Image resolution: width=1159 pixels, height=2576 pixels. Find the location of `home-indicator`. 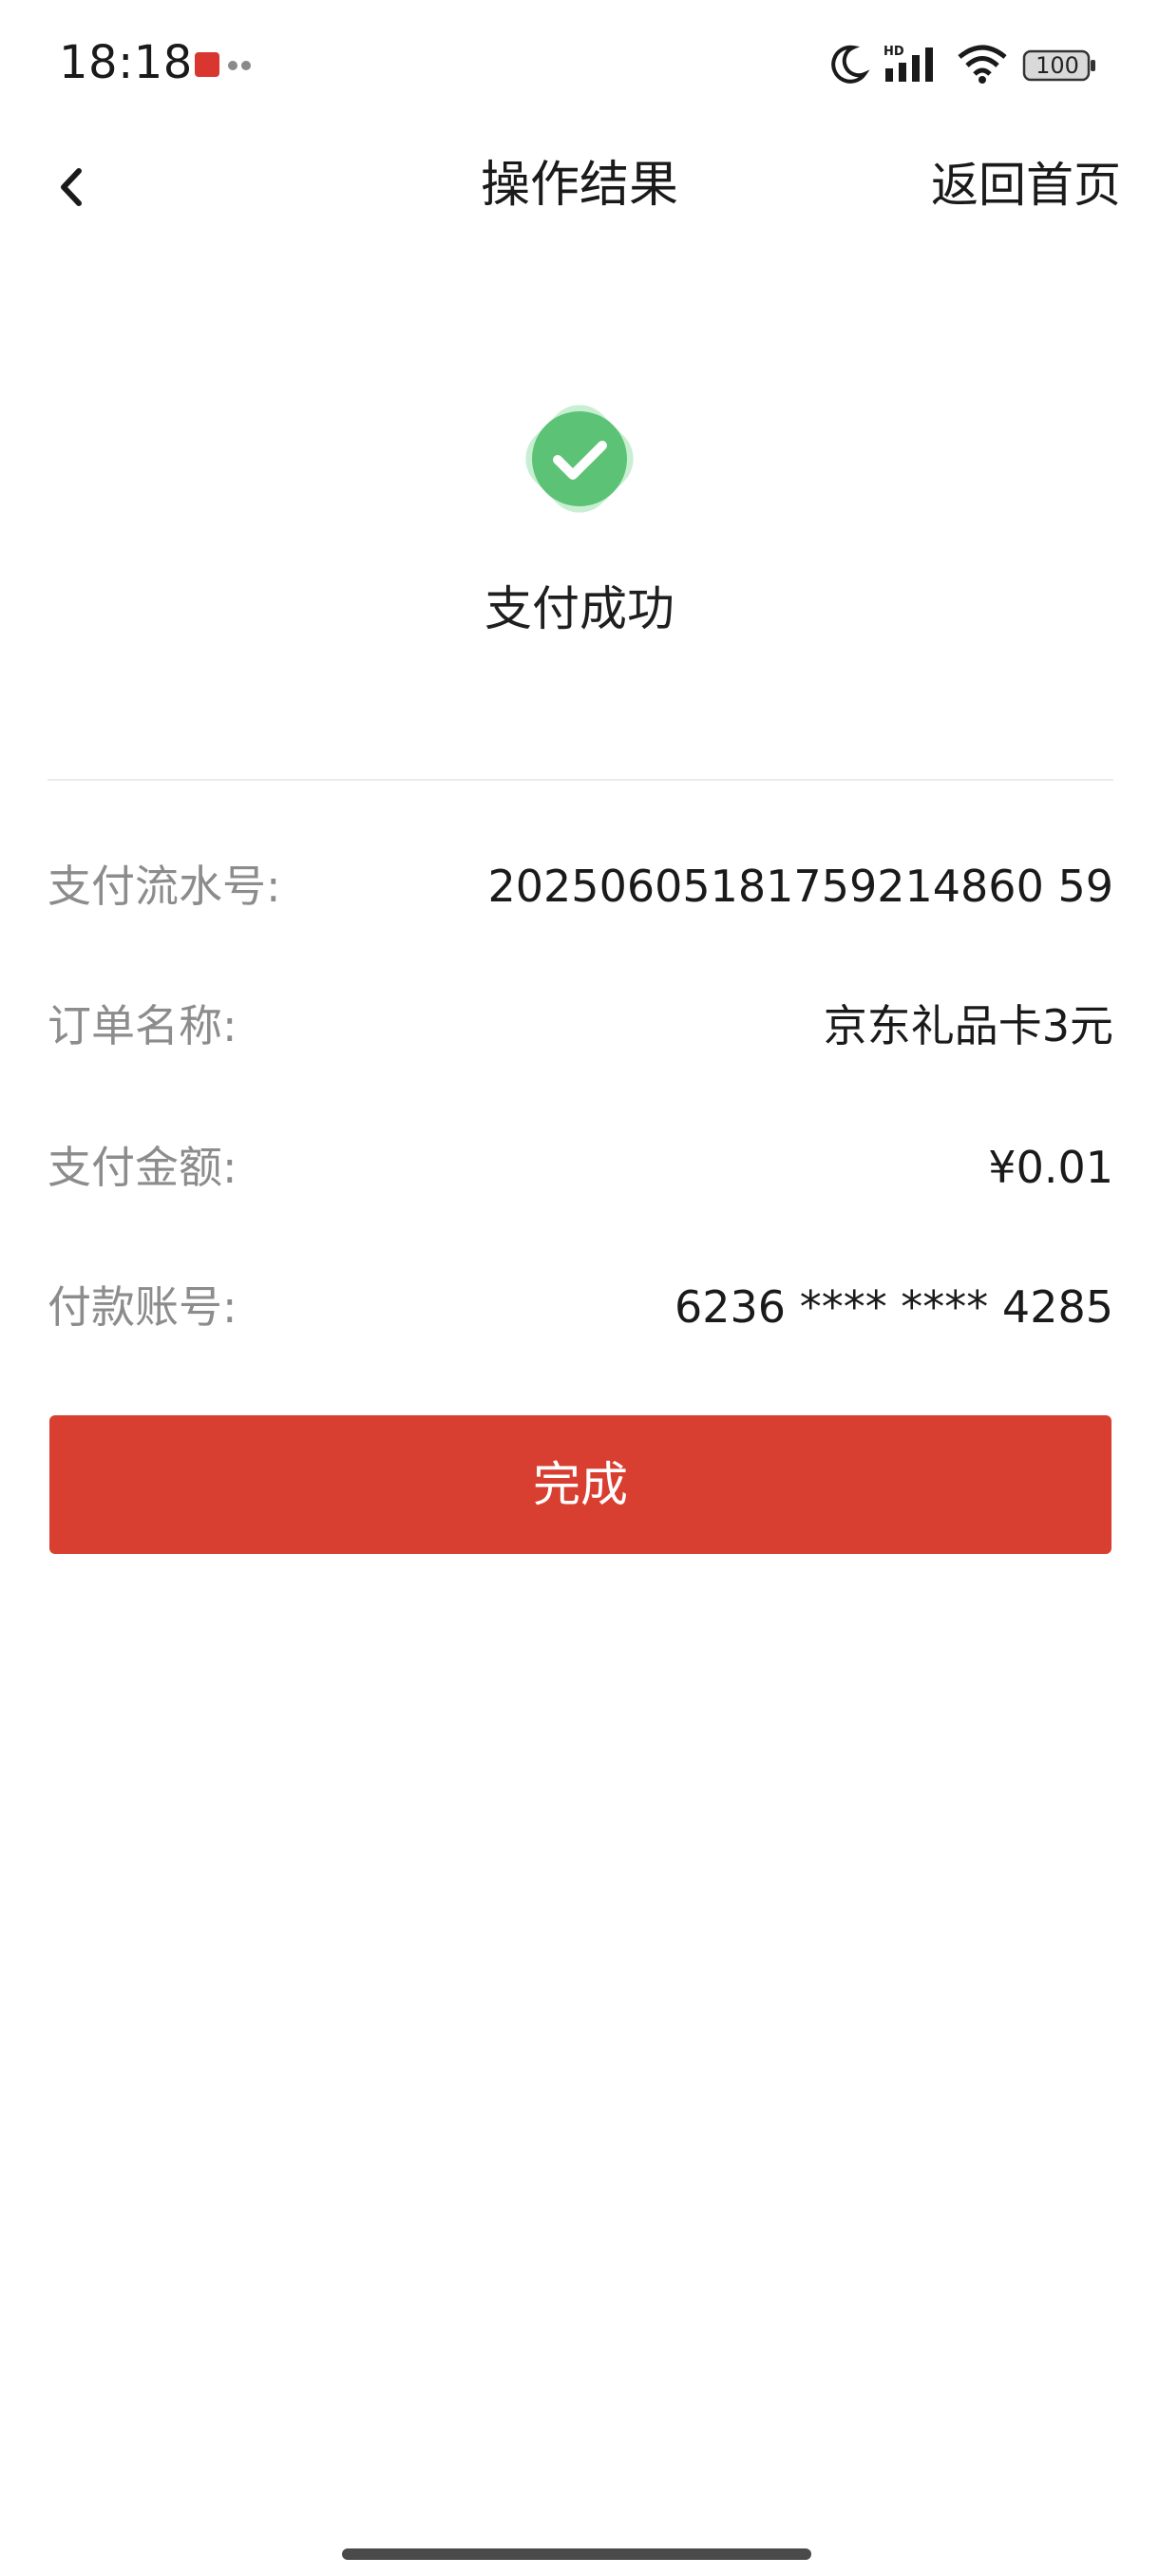

home-indicator is located at coordinates (576, 2554).